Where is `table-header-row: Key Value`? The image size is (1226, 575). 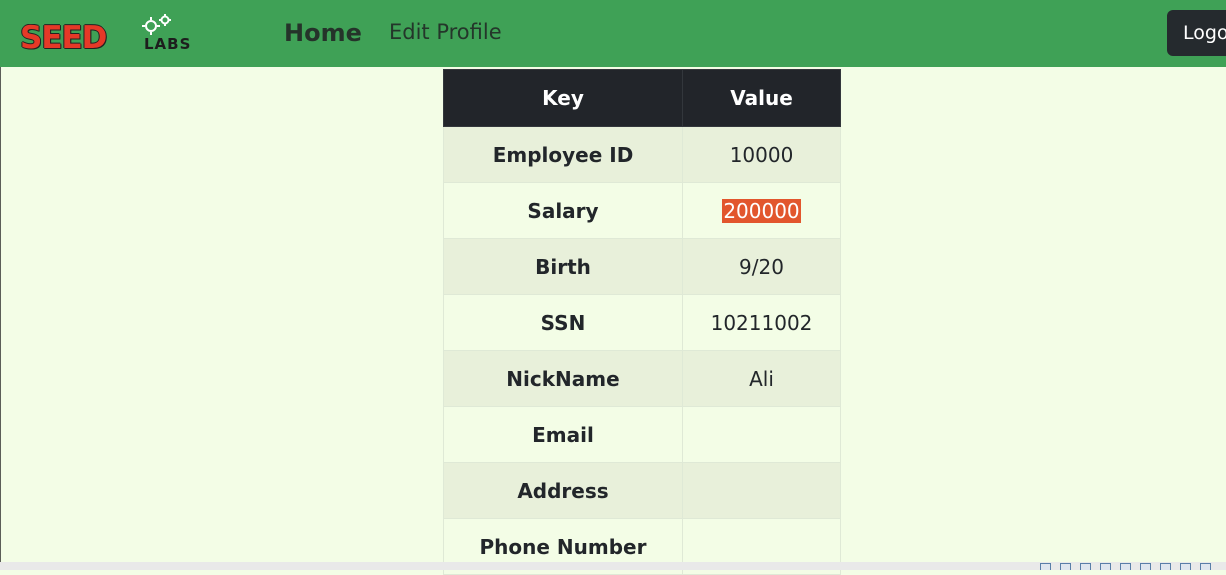 table-header-row: Key Value is located at coordinates (642, 98).